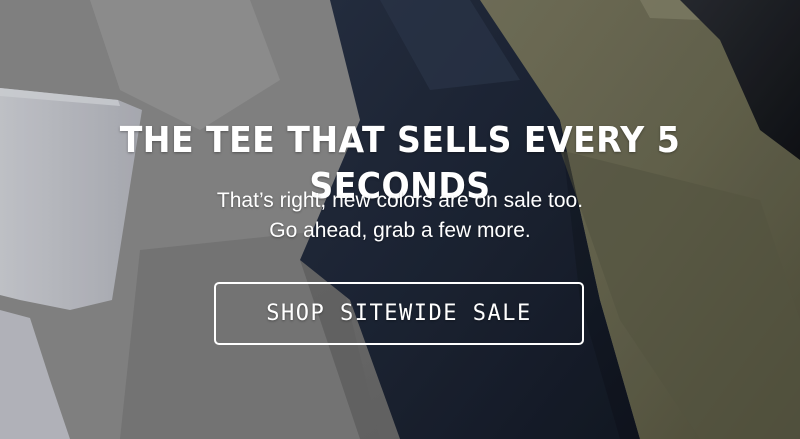 This screenshot has height=439, width=800. I want to click on cta-button-label: SHOP SITEWIDE SALE, so click(399, 313).